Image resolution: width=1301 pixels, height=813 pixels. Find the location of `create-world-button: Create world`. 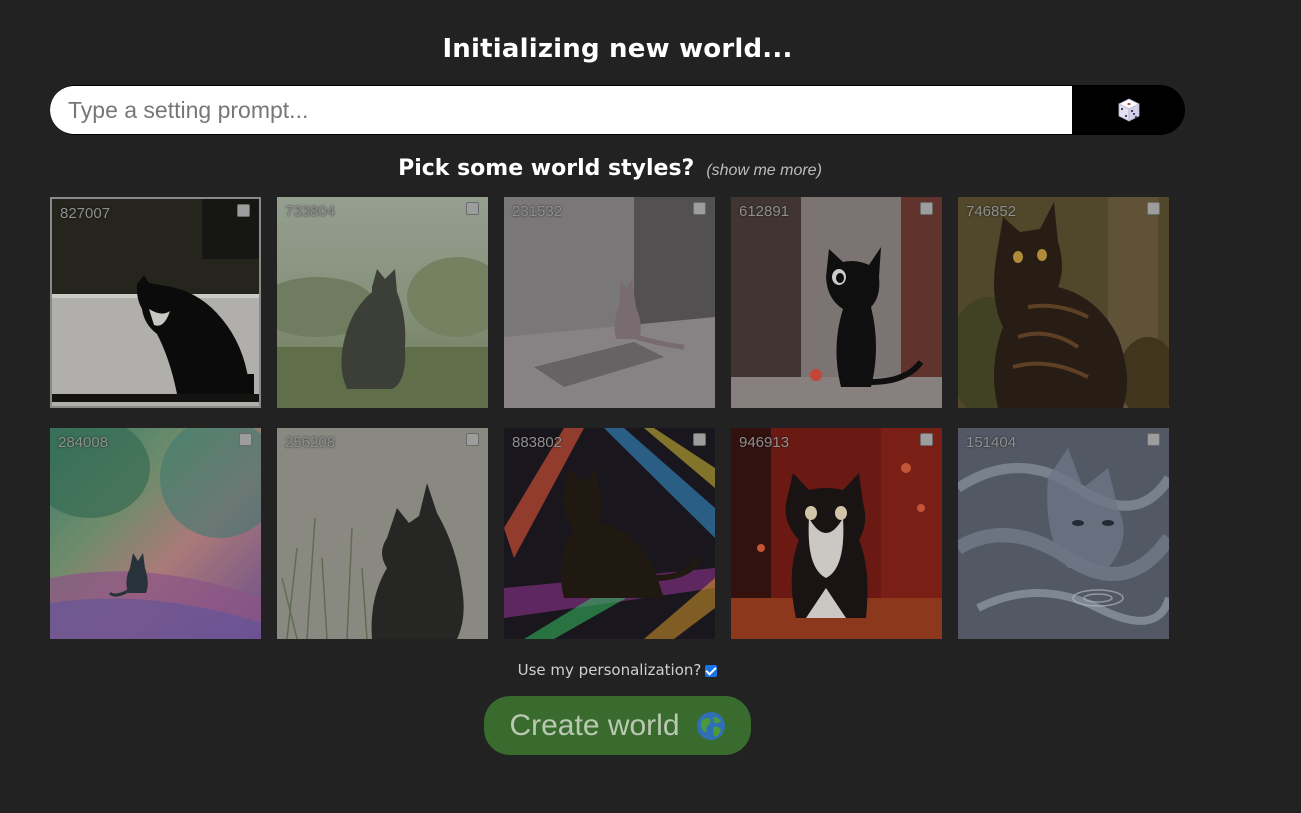

create-world-button: Create world is located at coordinates (617, 725).